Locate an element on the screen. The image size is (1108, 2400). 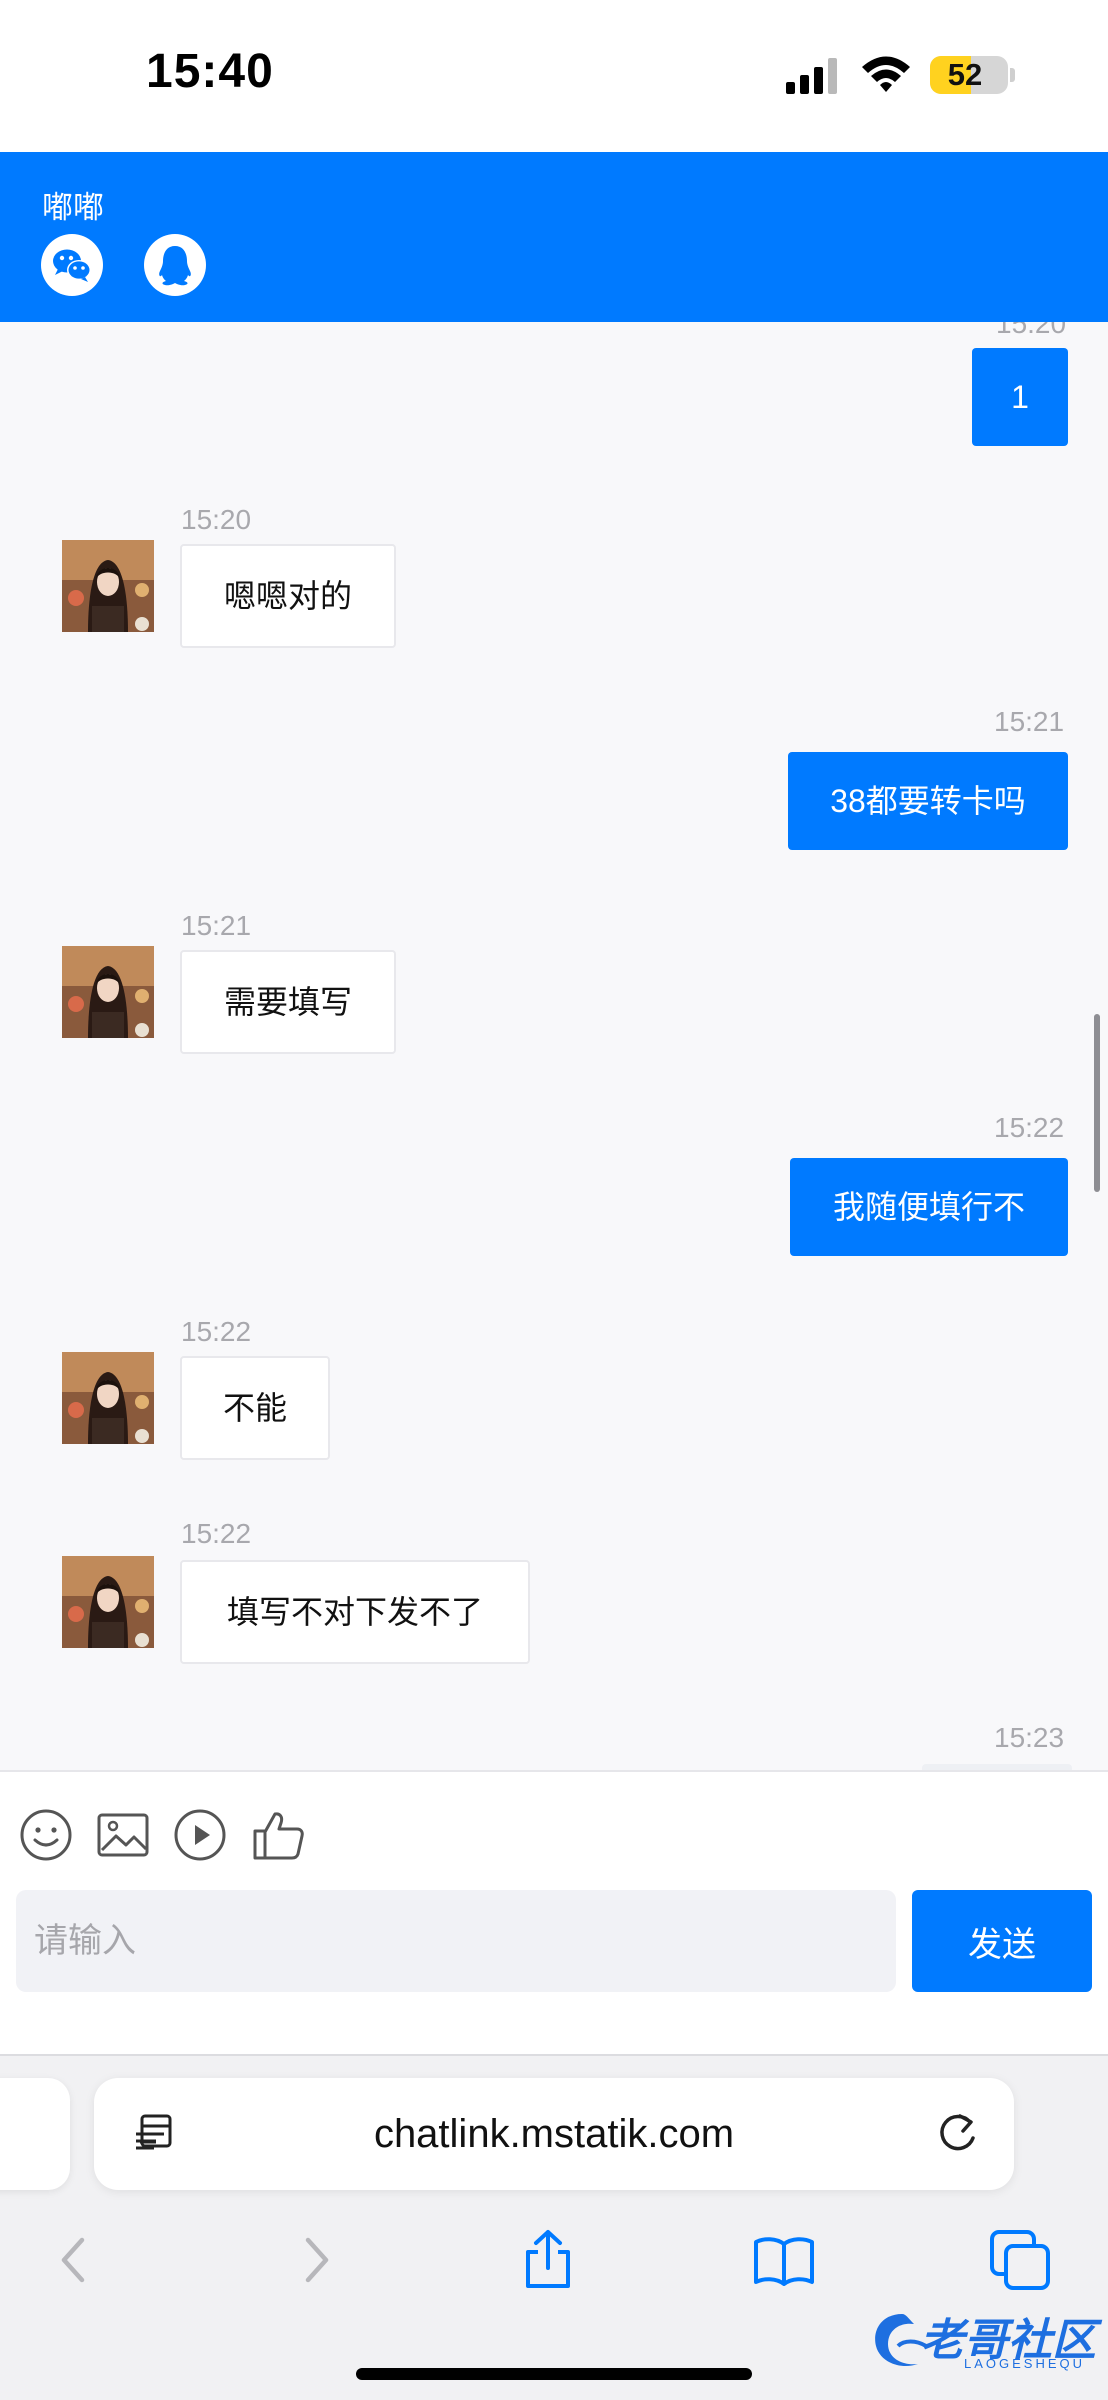
share-icon is located at coordinates (548, 2260).